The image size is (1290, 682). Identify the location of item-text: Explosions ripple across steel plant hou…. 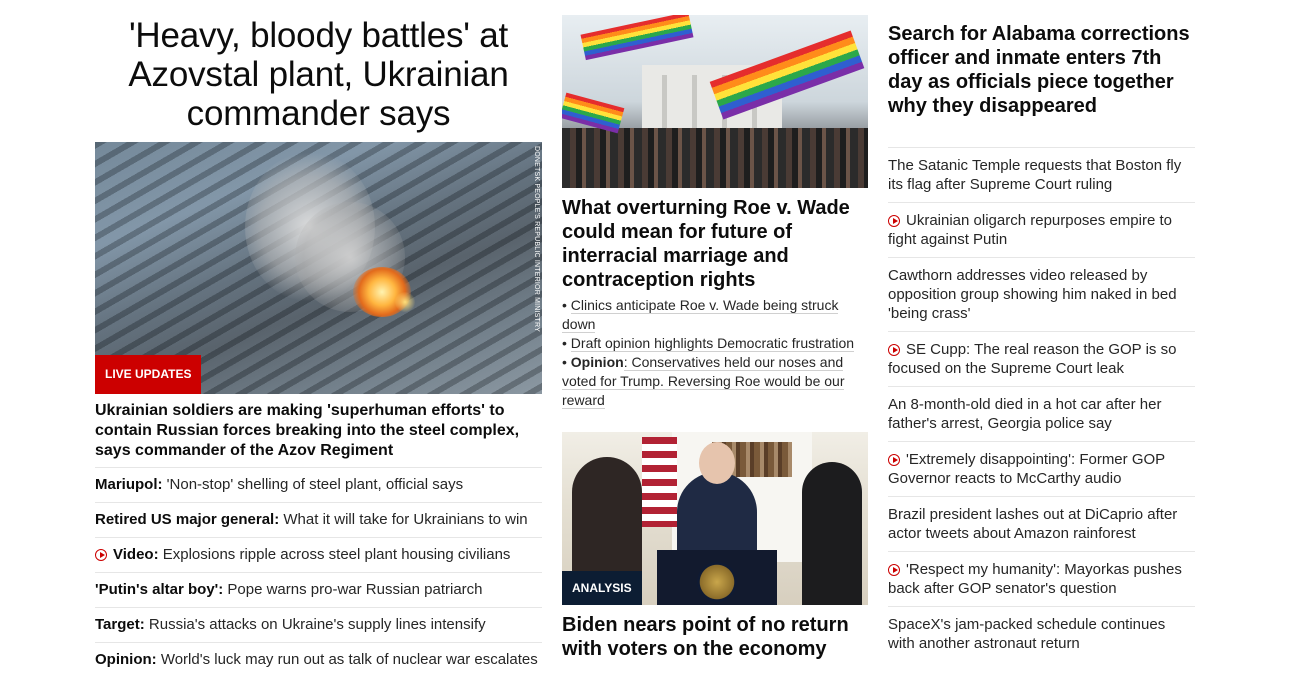
(334, 554).